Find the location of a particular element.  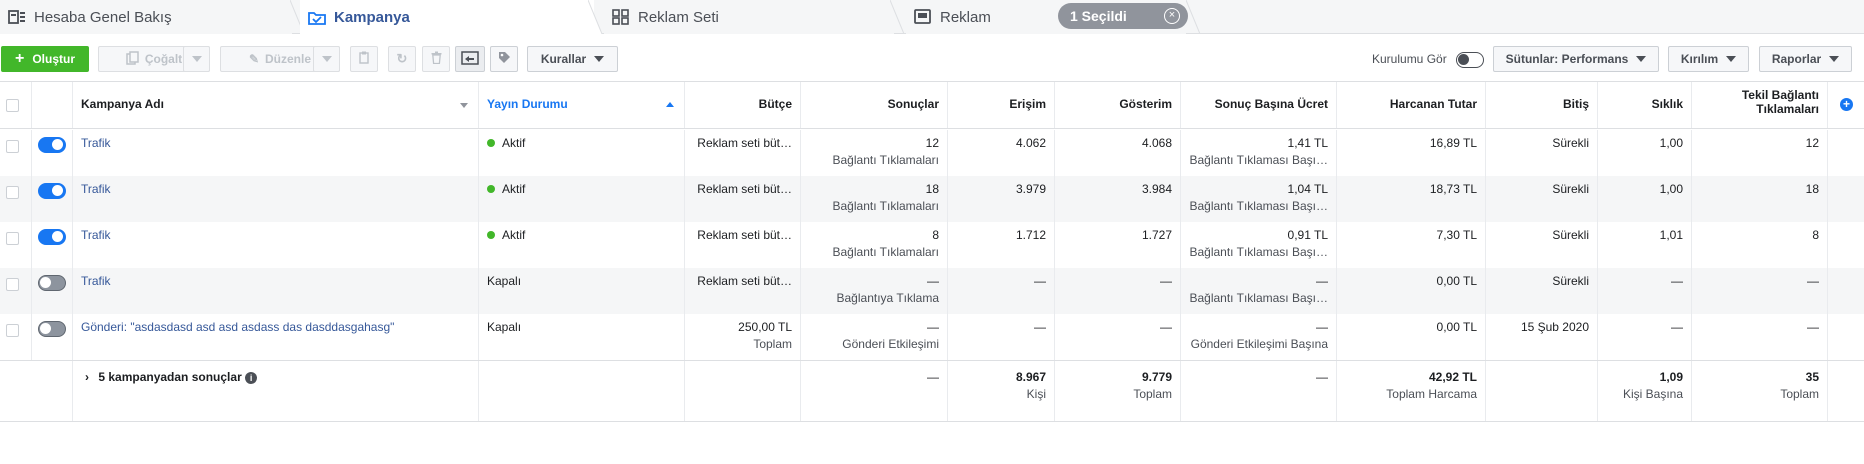

summary-frequency: 1,09 Kişi Başına is located at coordinates (1645, 391).